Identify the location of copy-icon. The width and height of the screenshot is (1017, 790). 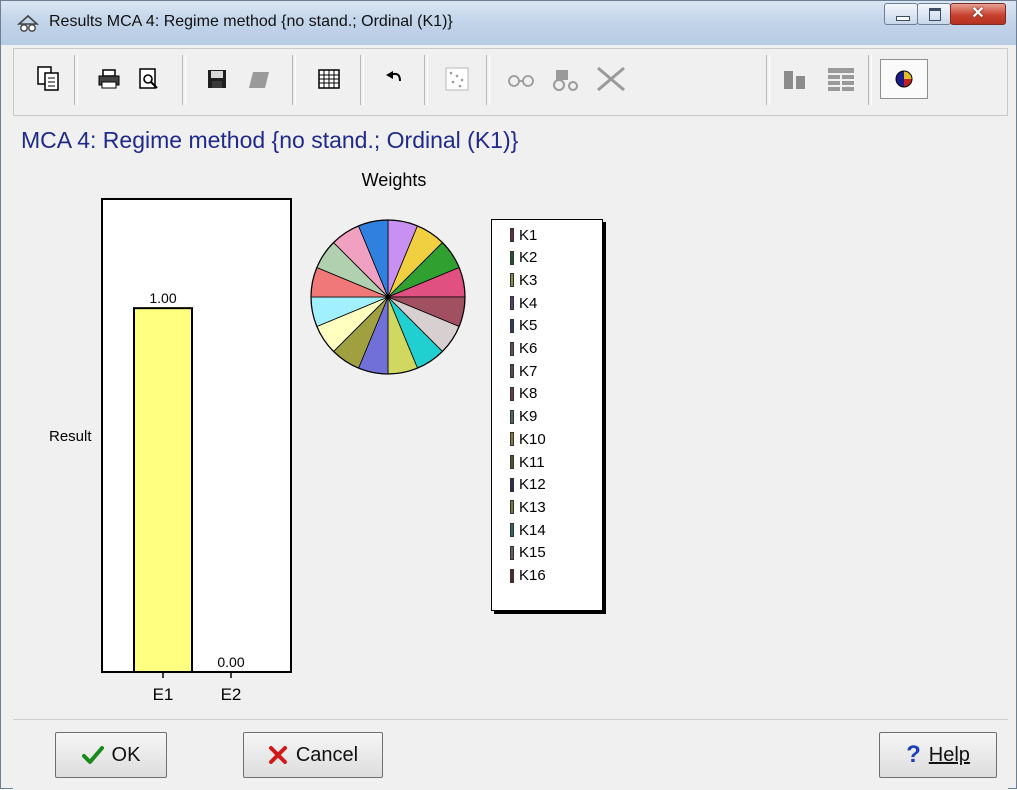
(48, 78).